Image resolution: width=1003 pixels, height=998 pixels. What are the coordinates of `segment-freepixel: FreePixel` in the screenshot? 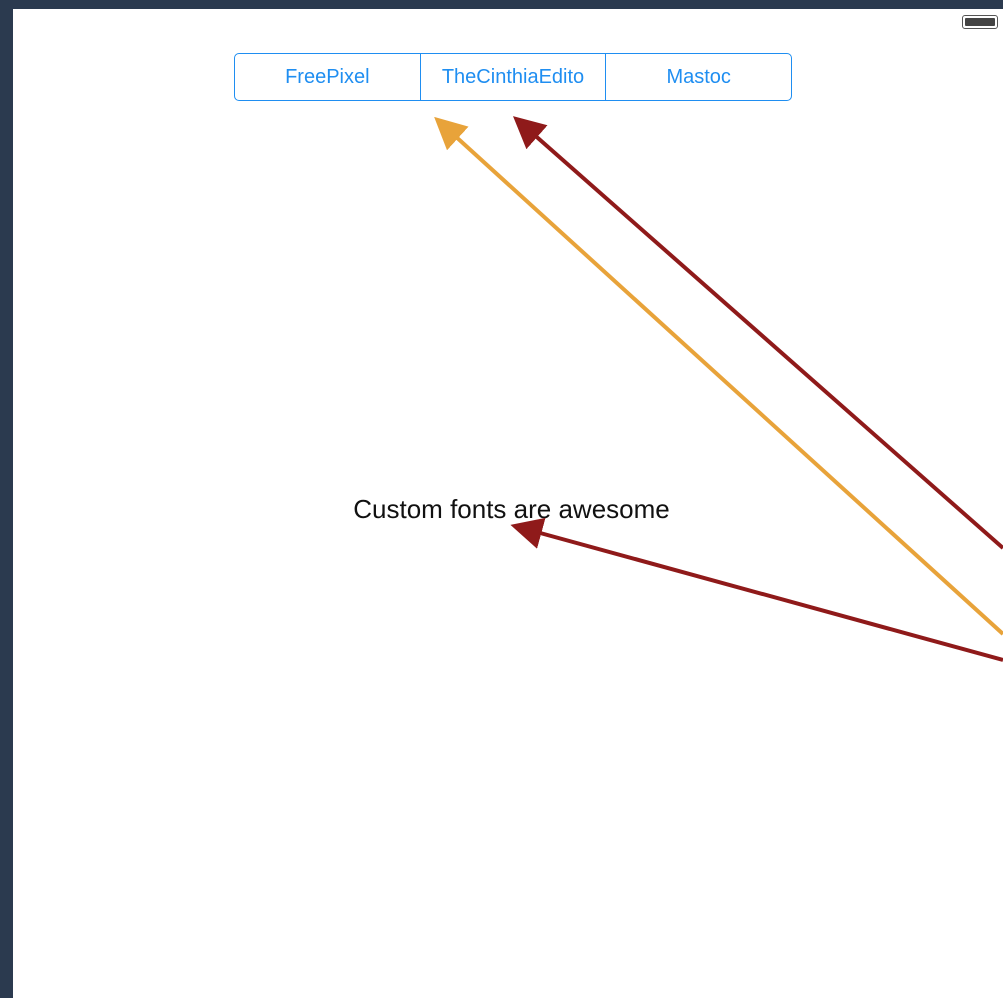 It's located at (327, 77).